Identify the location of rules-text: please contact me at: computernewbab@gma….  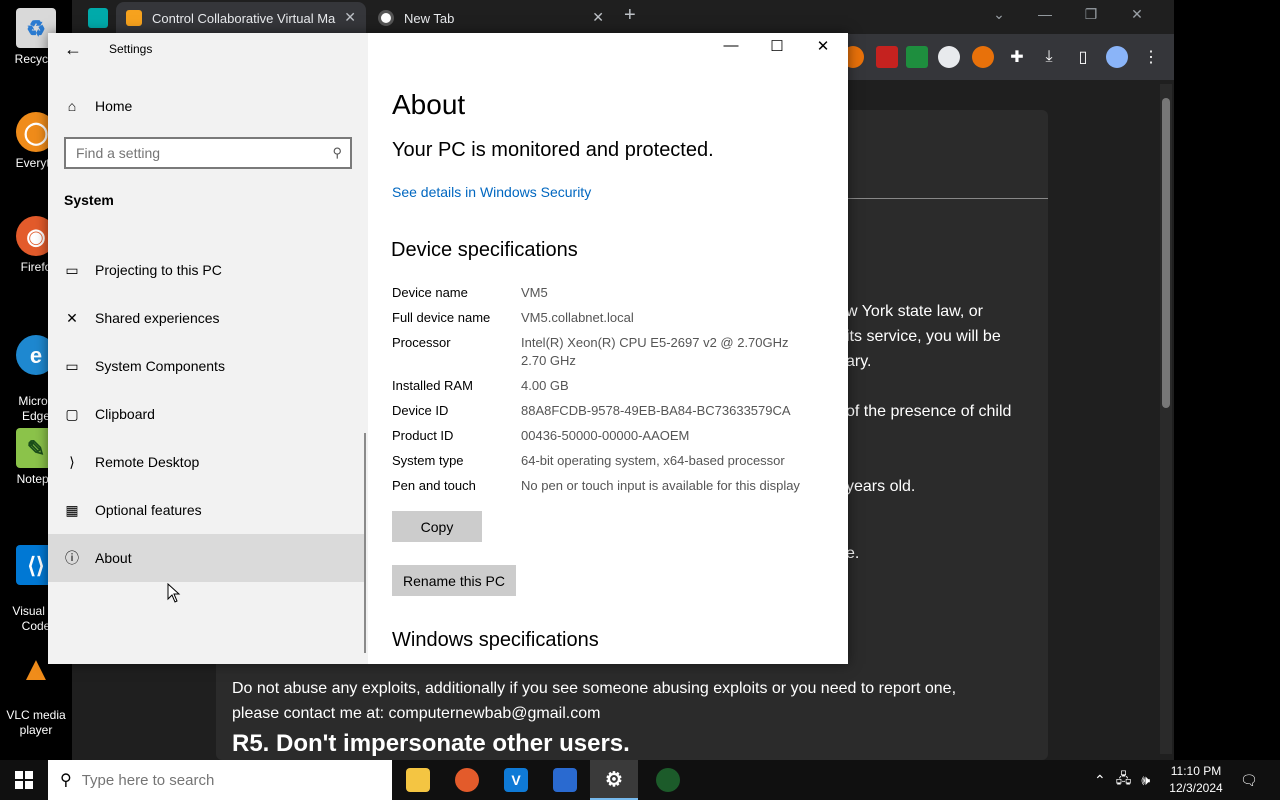
(416, 713).